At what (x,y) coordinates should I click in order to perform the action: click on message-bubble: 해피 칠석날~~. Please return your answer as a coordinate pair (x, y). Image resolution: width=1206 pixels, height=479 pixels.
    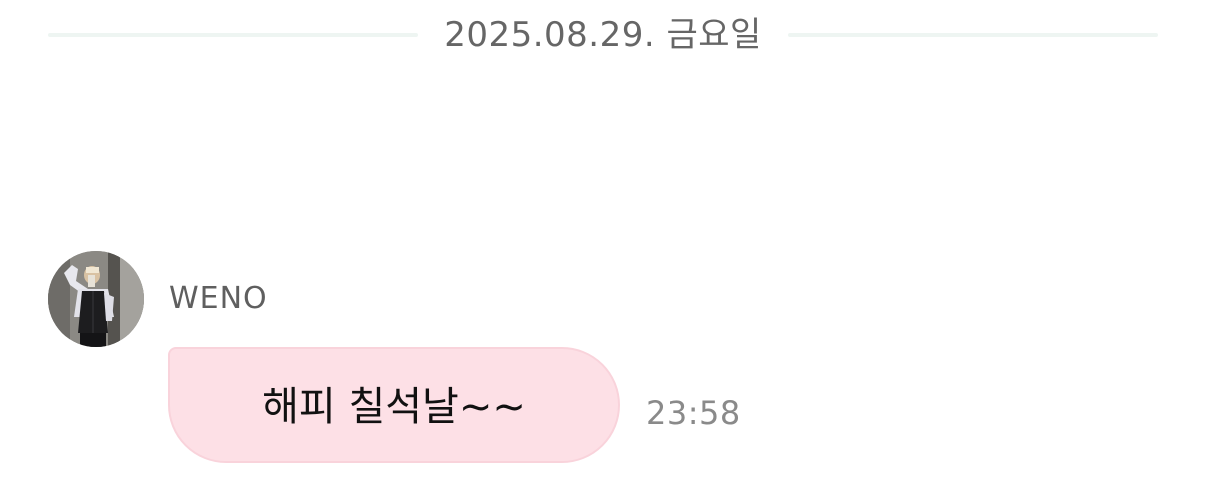
    Looking at the image, I should click on (394, 405).